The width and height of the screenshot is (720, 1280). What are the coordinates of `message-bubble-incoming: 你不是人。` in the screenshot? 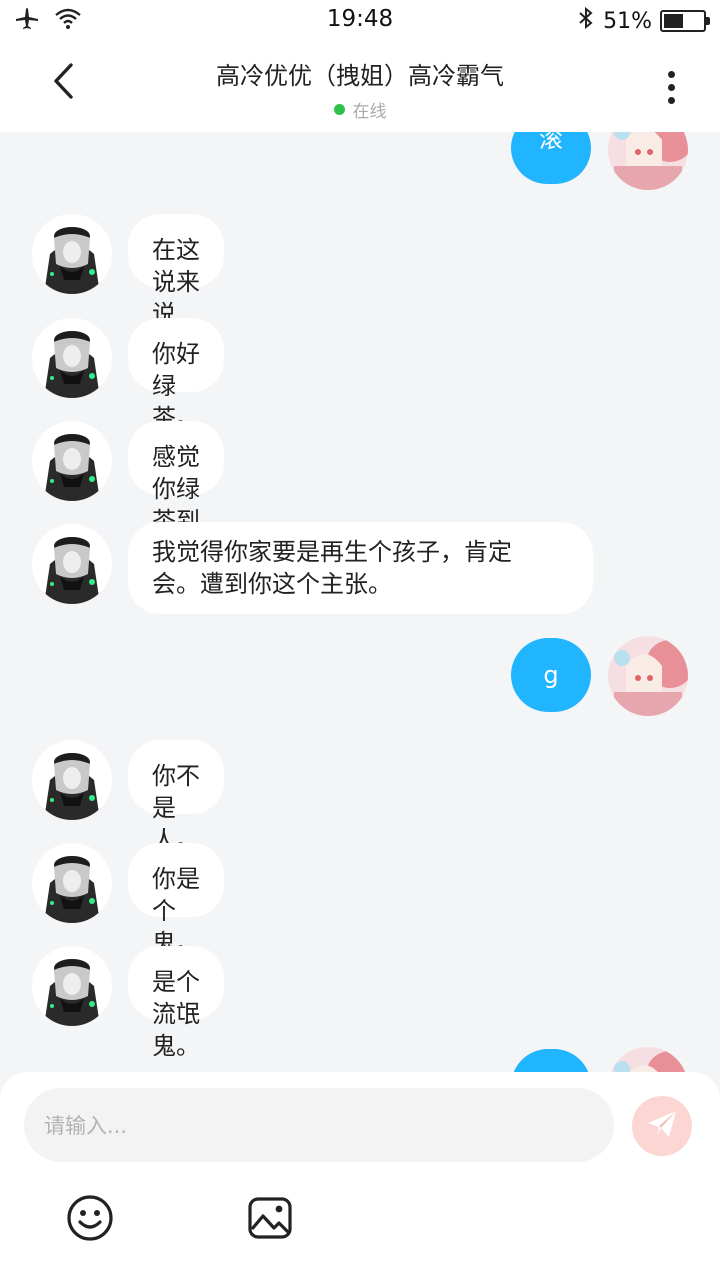 It's located at (176, 797).